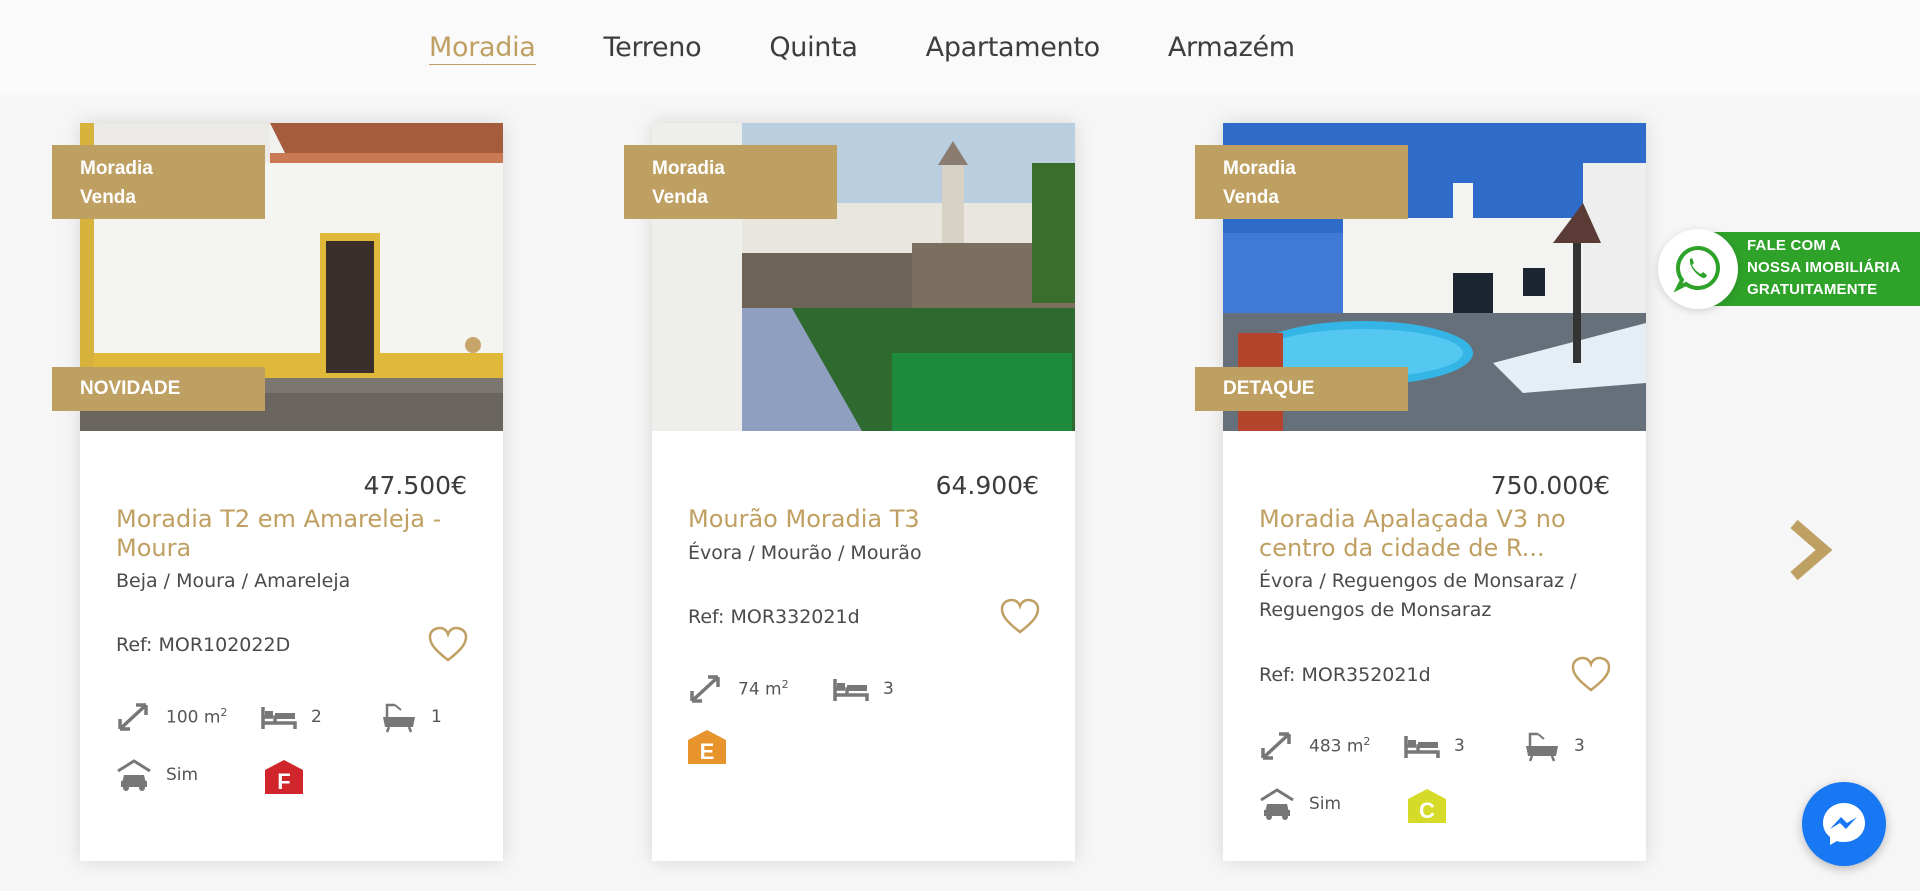 The image size is (1920, 891). I want to click on svg-text: E, so click(707, 751).